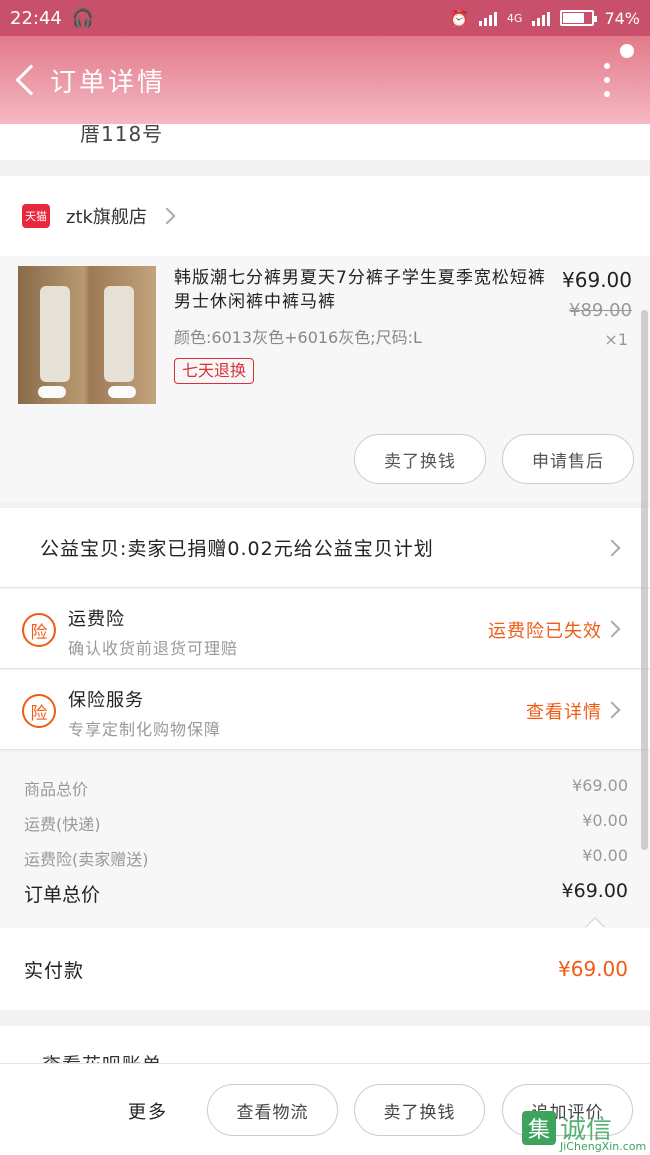  What do you see at coordinates (585, 1127) in the screenshot?
I see `watermark: 集 诚信 JiChengXin.com` at bounding box center [585, 1127].